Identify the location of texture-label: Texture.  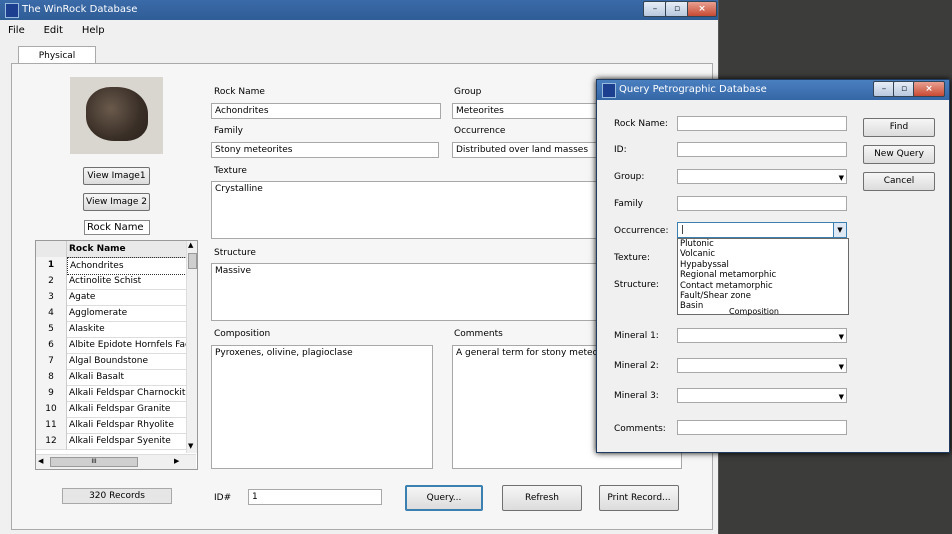
(230, 171).